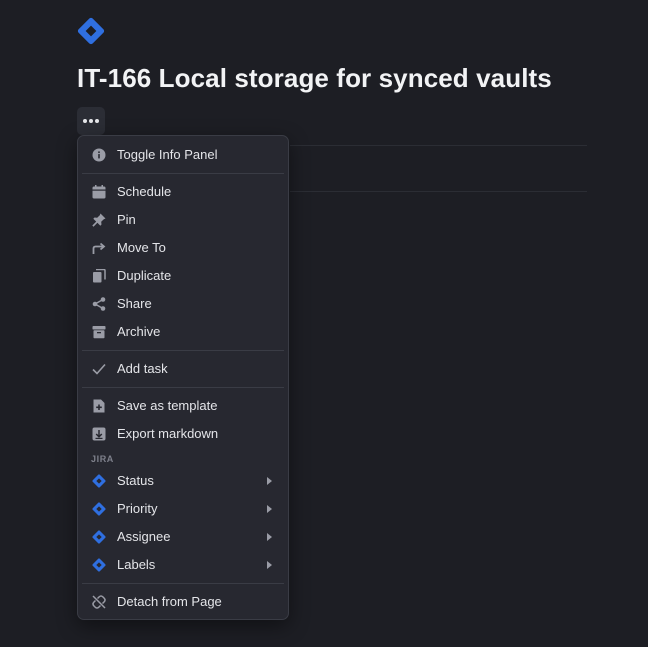 The width and height of the screenshot is (648, 647). Describe the element at coordinates (99, 304) in the screenshot. I see `share-icon` at that location.